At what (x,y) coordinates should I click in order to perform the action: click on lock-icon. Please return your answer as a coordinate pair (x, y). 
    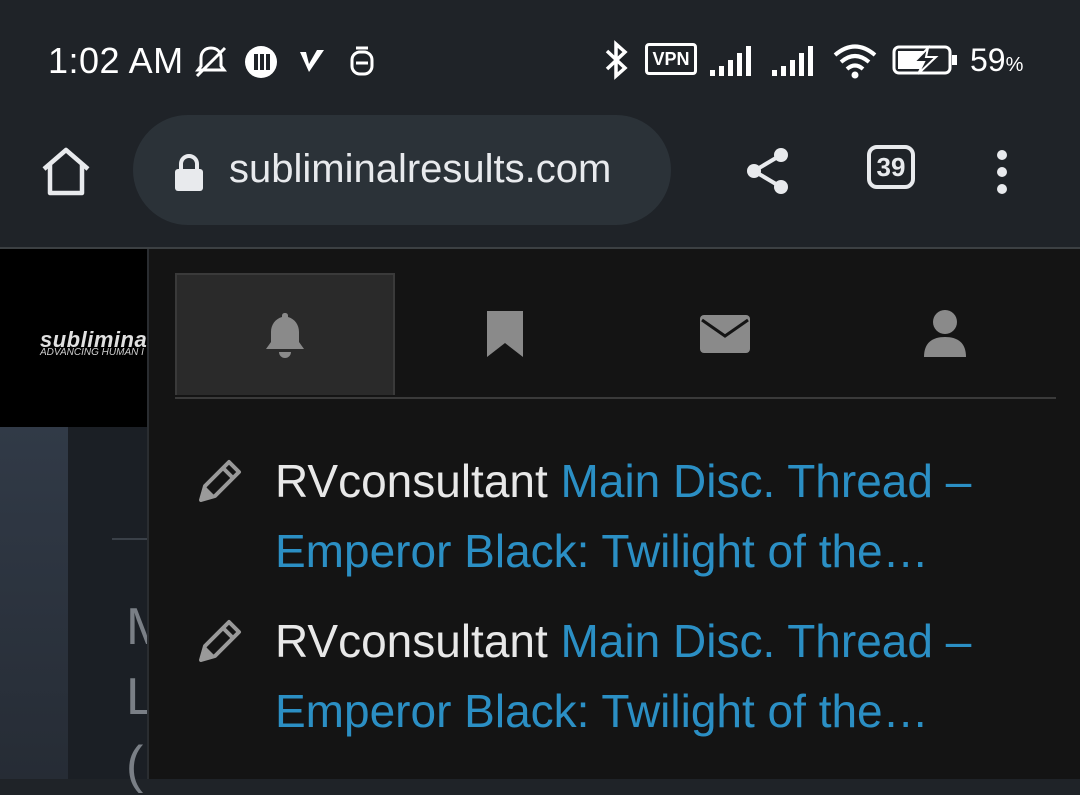
    Looking at the image, I should click on (189, 172).